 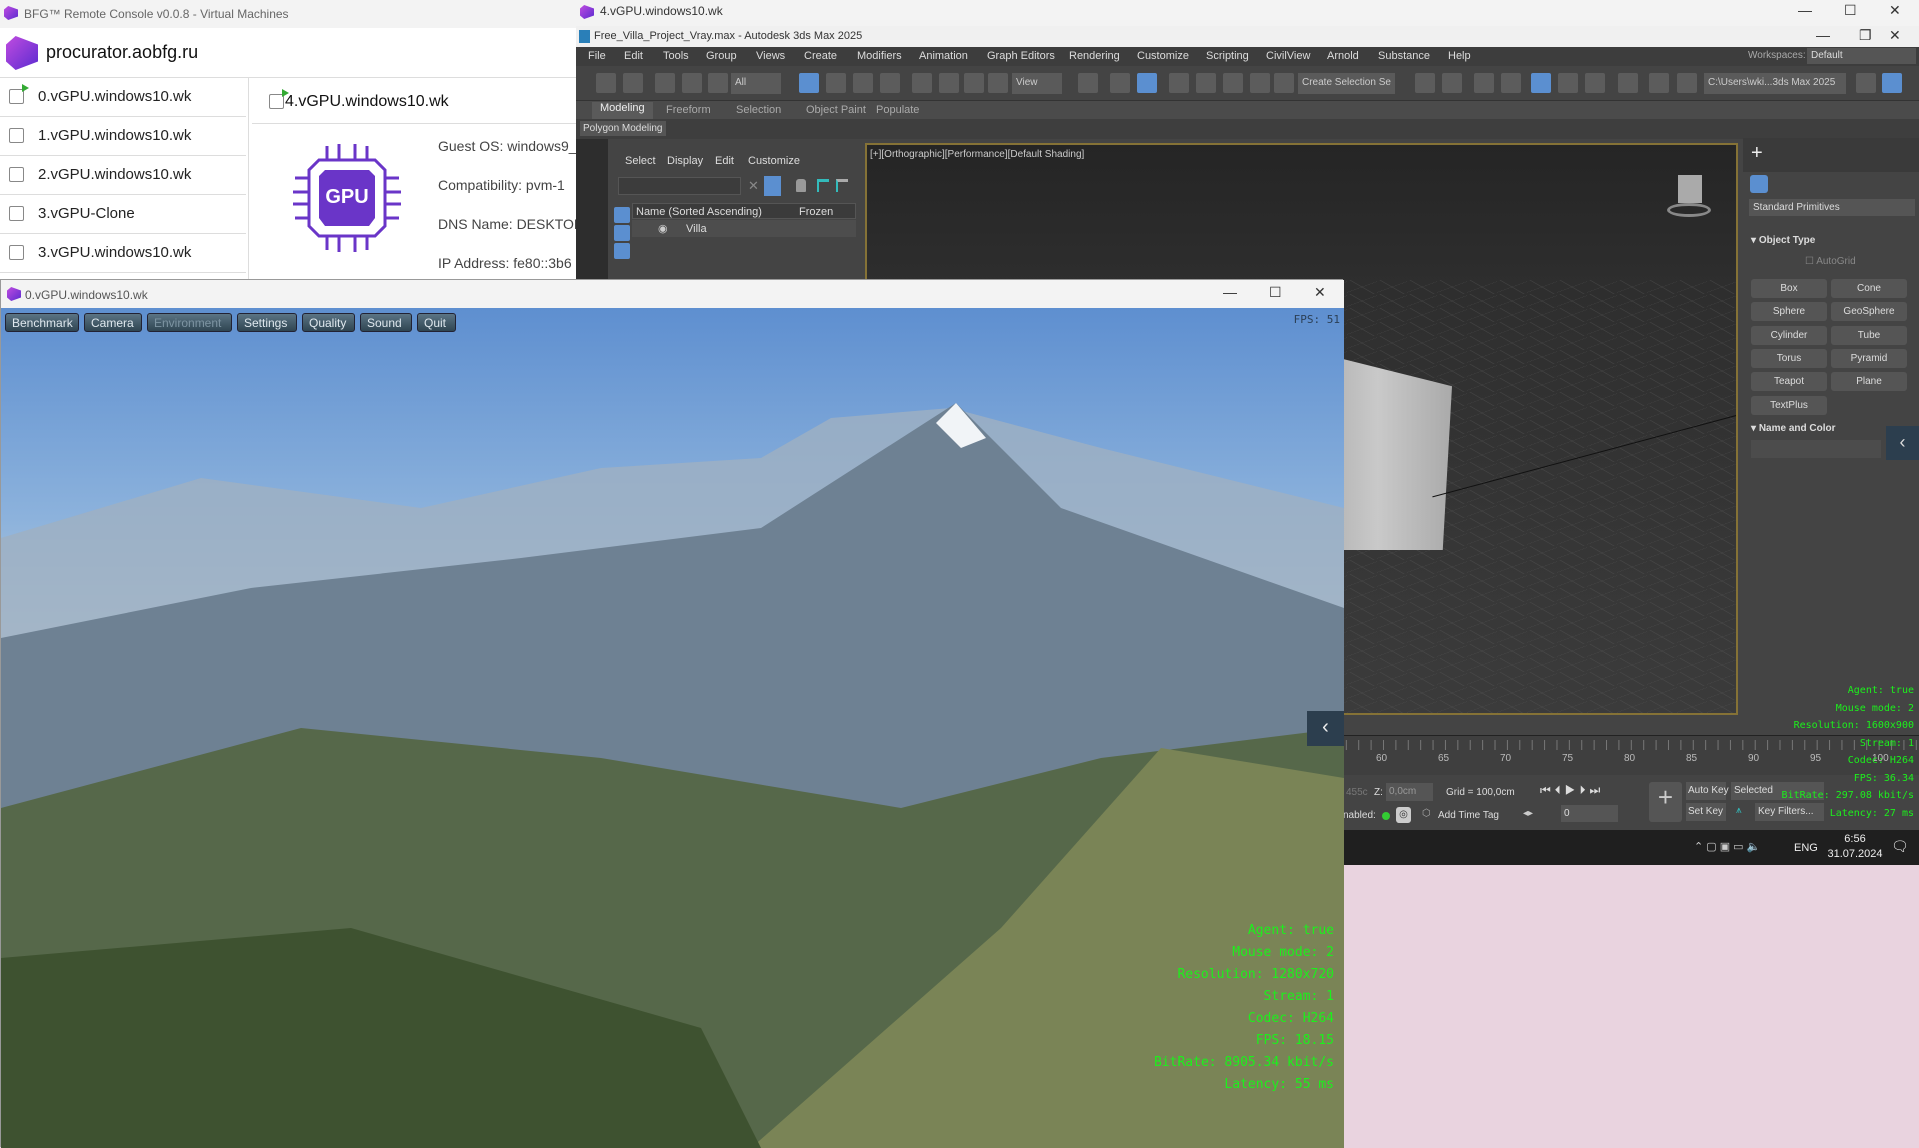 I want to click on primitive-button-plane: Plane, so click(x=1869, y=382).